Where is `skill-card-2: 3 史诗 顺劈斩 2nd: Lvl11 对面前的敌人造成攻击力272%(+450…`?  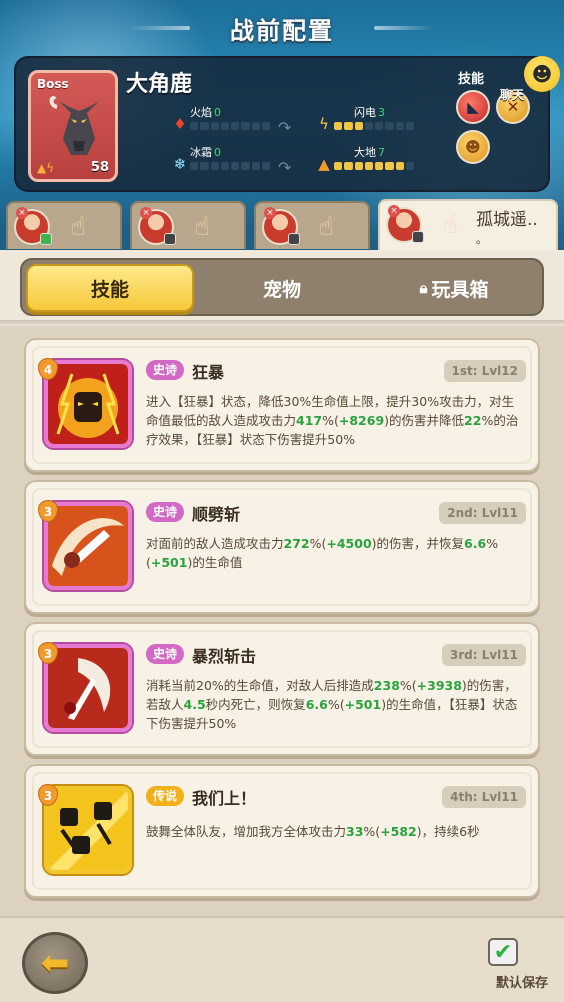 skill-card-2: 3 史诗 顺劈斩 2nd: Lvl11 对面前的敌人造成攻击力272%(+450… is located at coordinates (282, 547).